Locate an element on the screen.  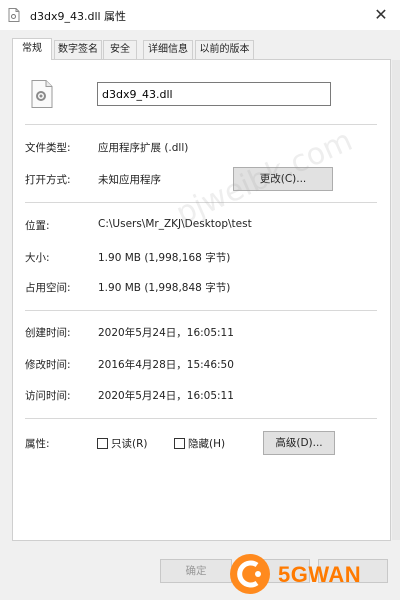
modified-value: 2016年4月28日，15:46:50 is located at coordinates (166, 365).